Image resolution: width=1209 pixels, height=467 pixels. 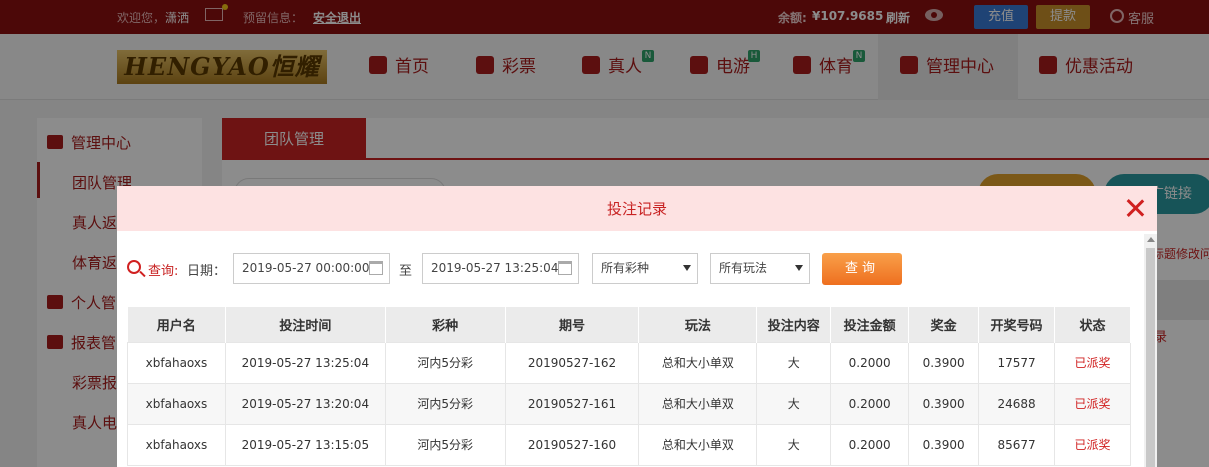 I want to click on table-header-row: 用户名 投注时间 彩种 期号 玩法 投注内容 投注金额 奖金 开奖号码 状态, so click(x=629, y=324).